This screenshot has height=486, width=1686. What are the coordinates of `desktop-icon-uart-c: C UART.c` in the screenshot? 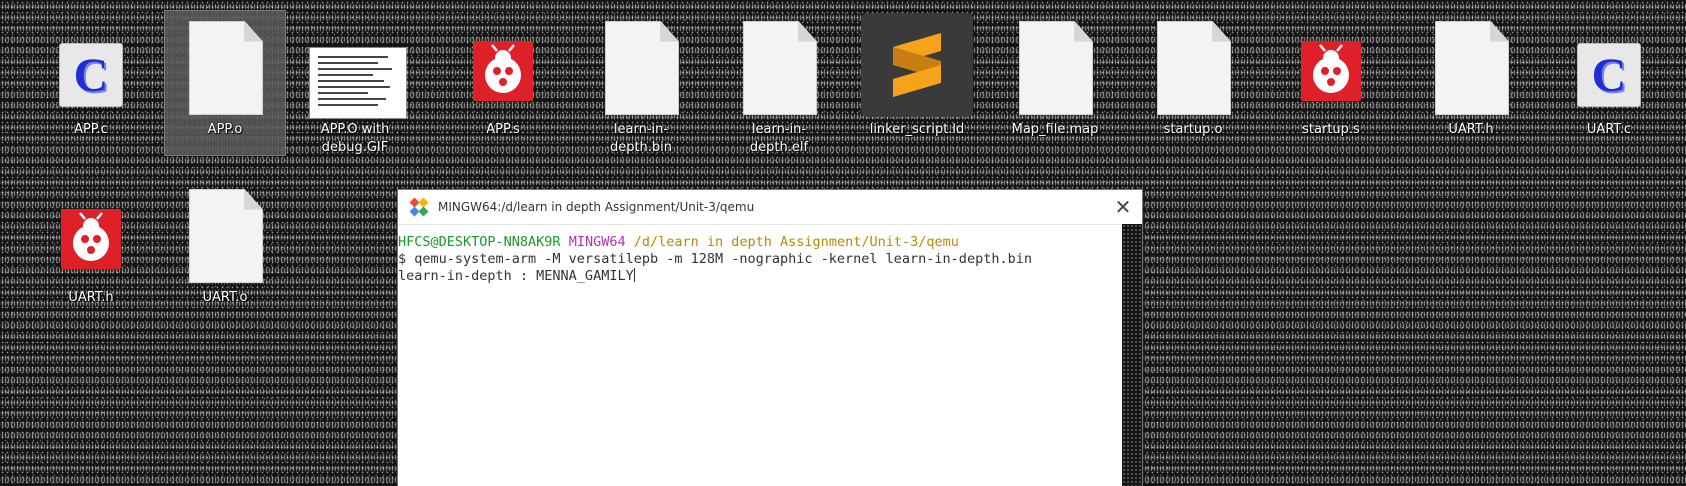 It's located at (1609, 77).